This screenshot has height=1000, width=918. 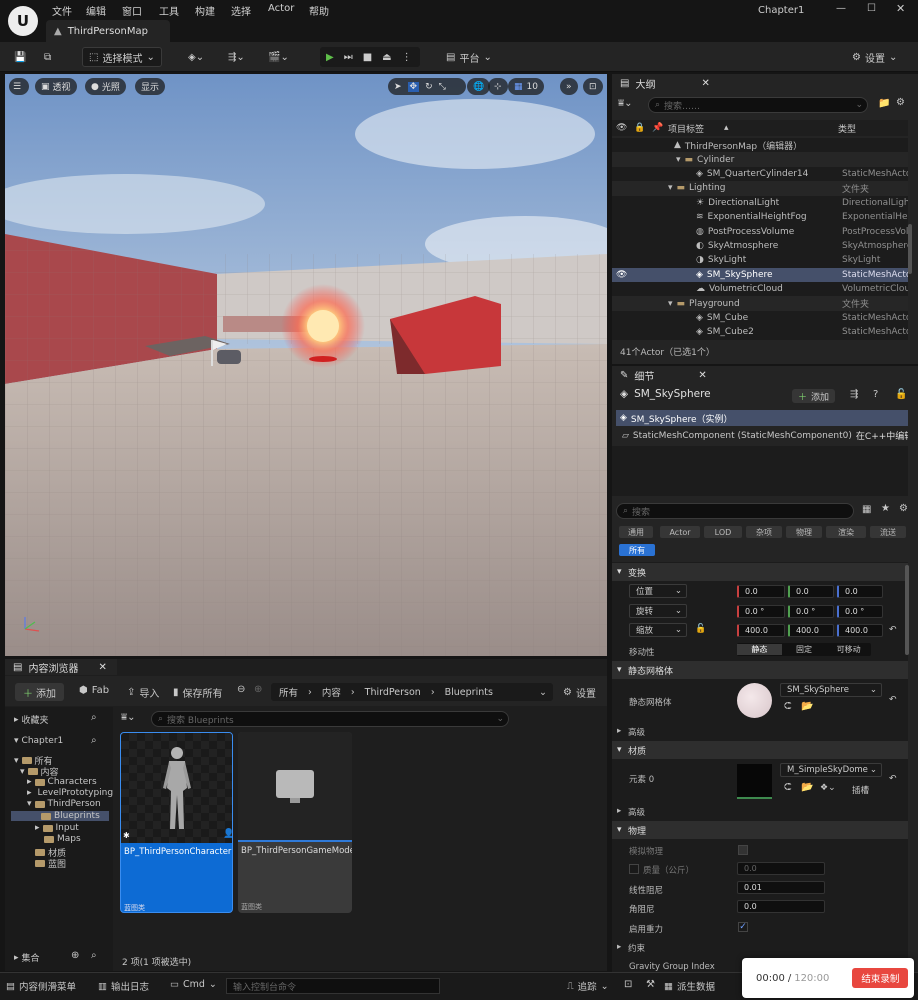 I want to click on tree-input: ▸ Input, so click(x=57, y=828).